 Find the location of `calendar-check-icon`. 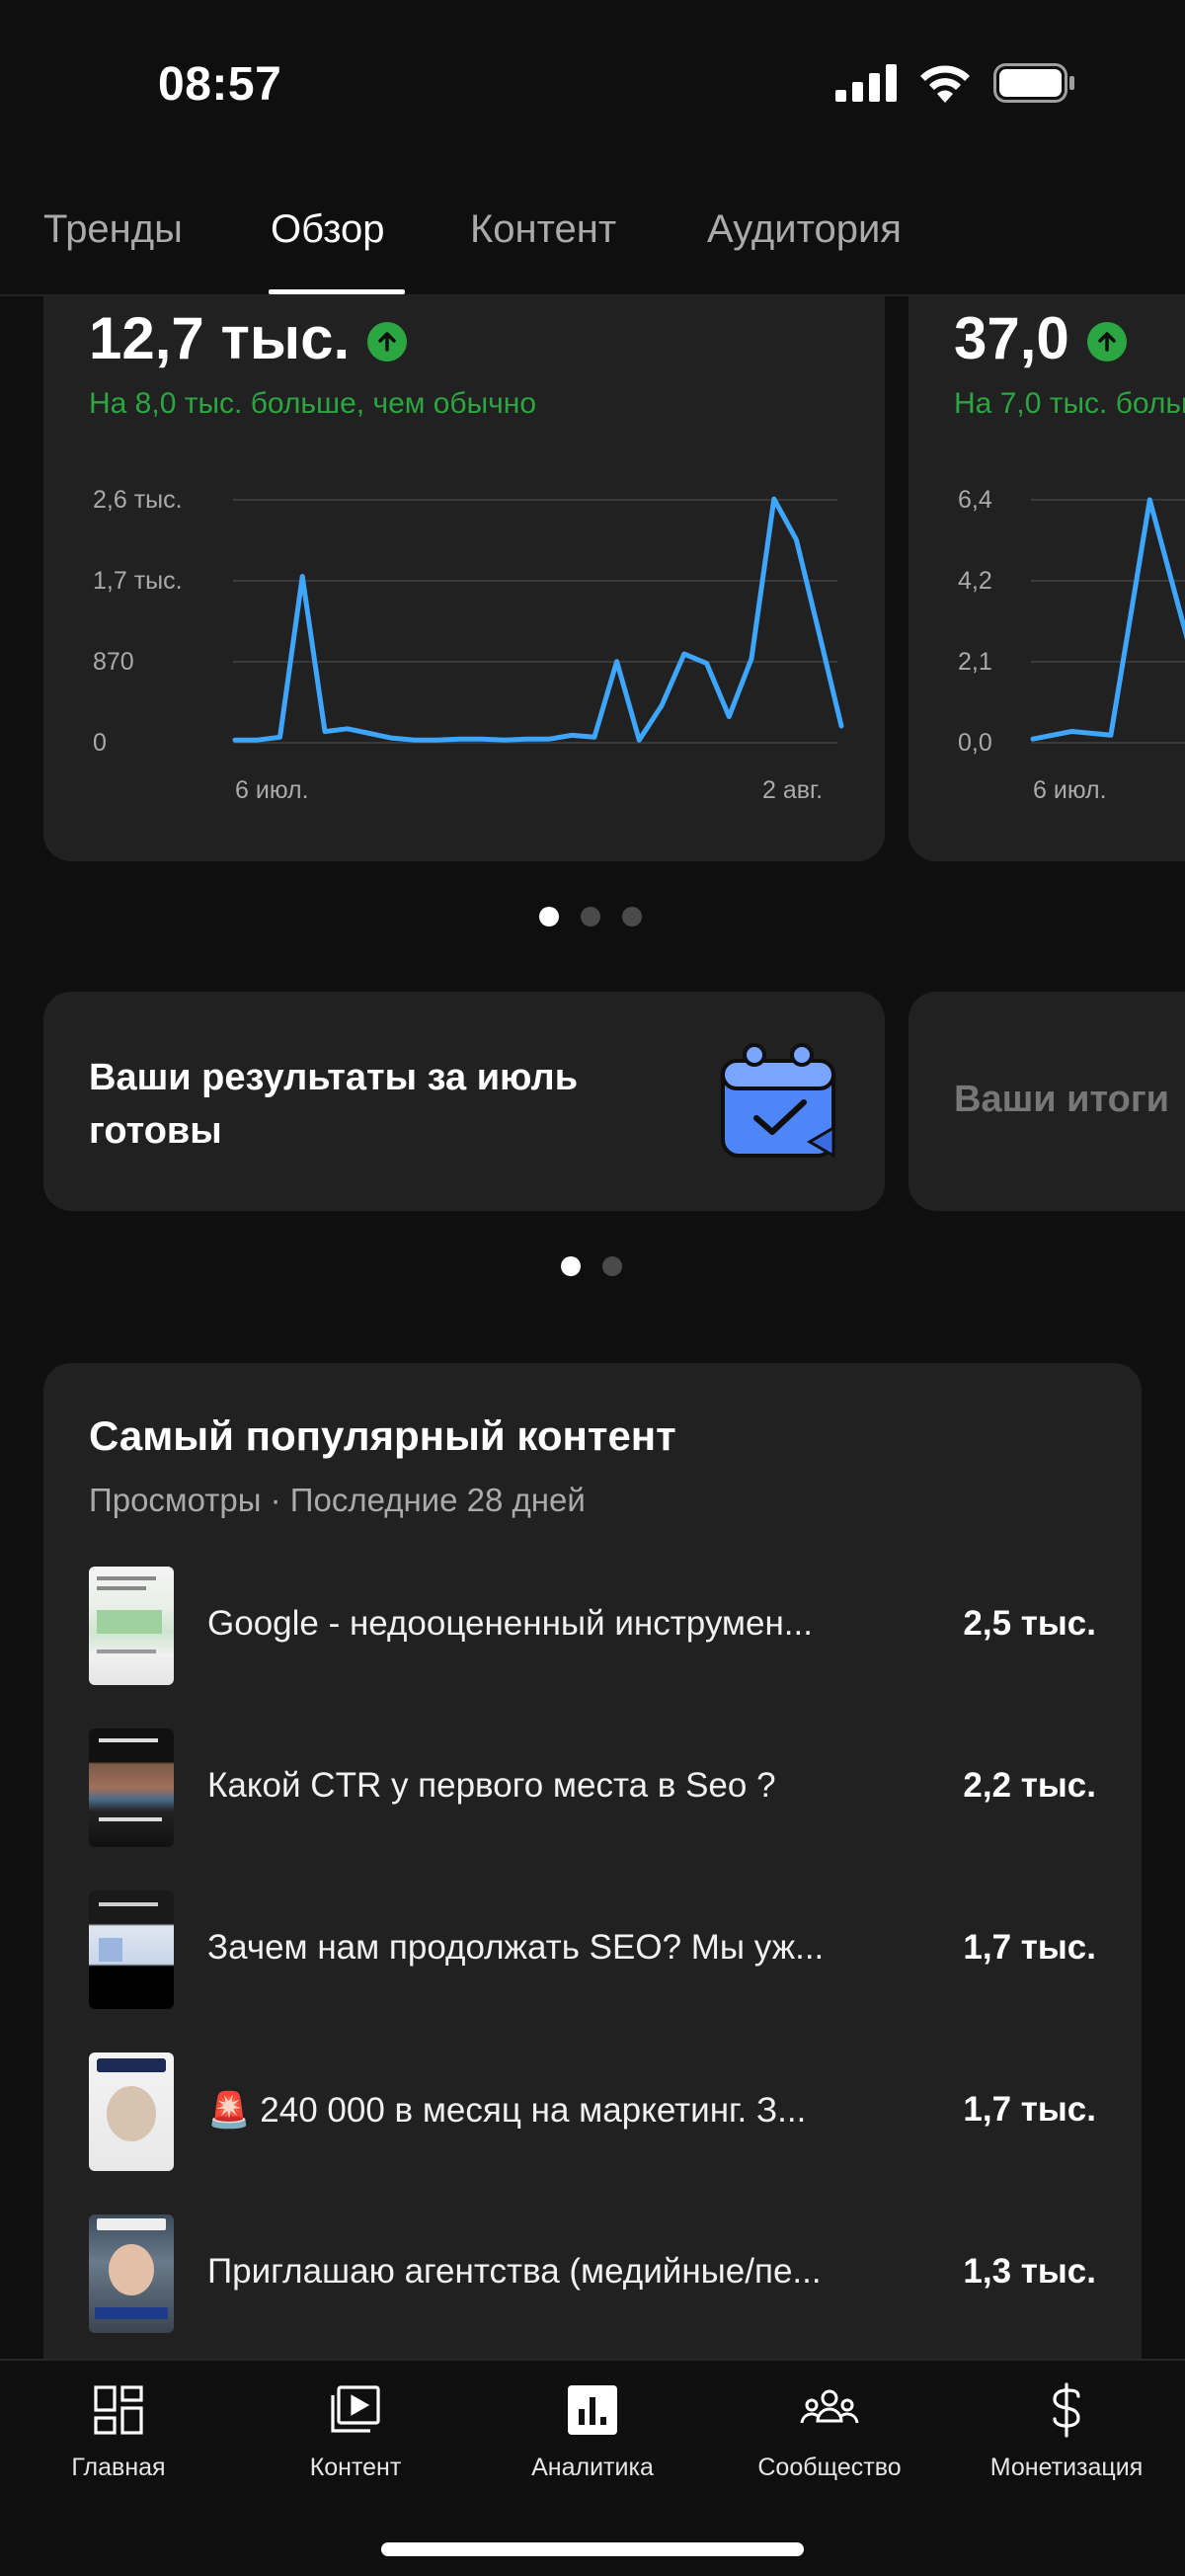

calendar-check-icon is located at coordinates (778, 1101).